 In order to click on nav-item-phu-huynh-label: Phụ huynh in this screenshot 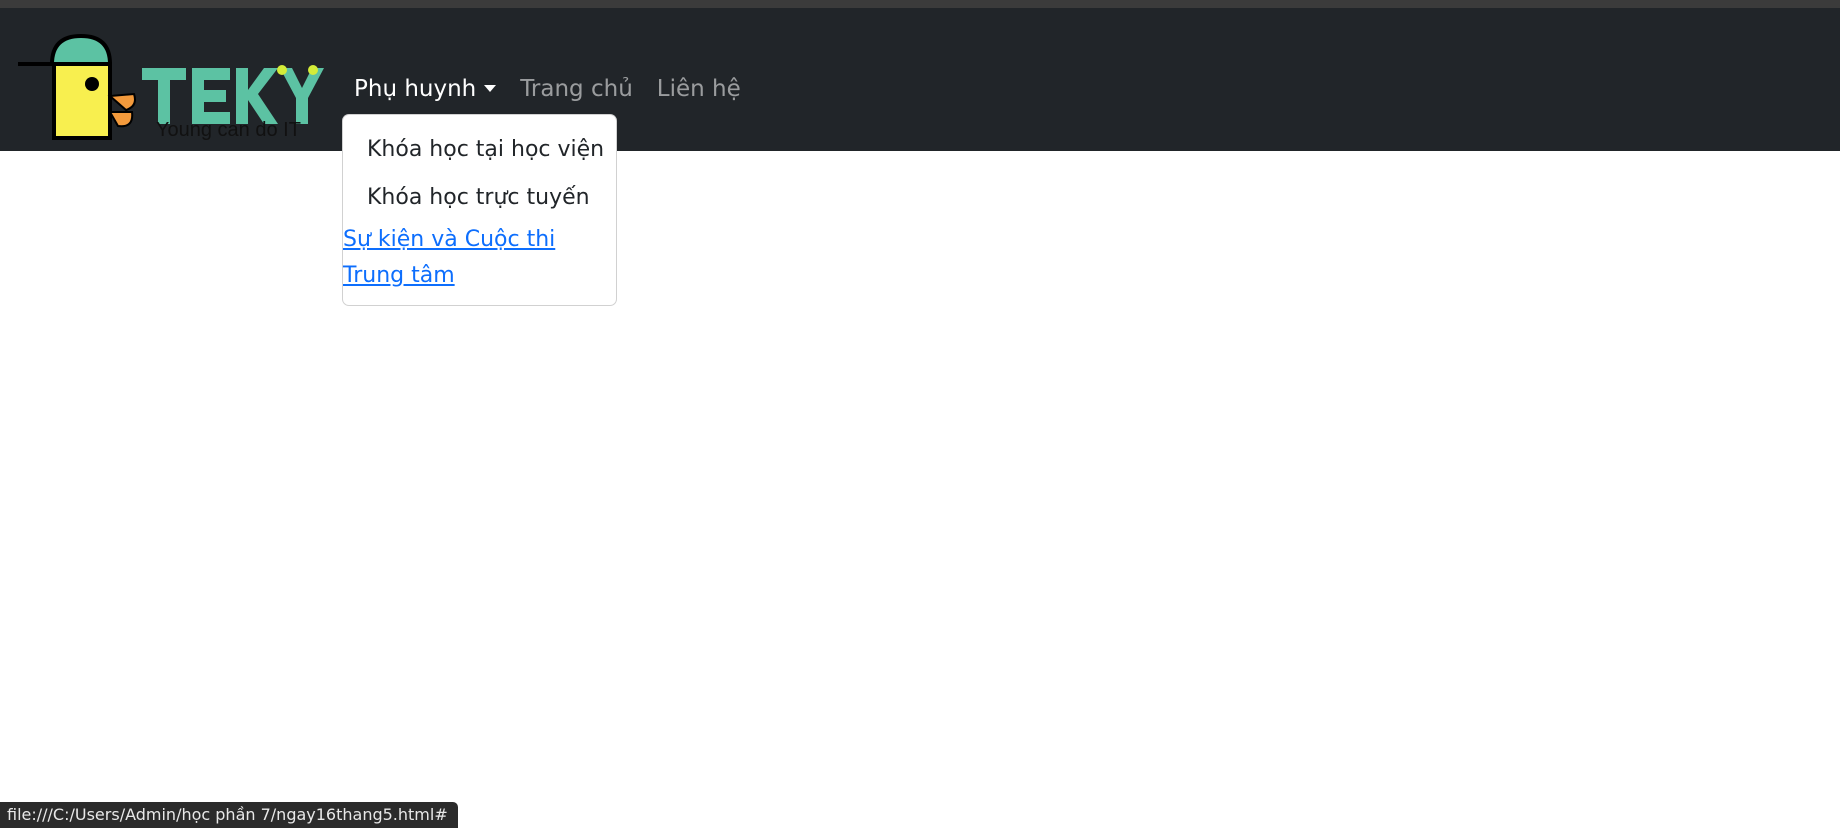, I will do `click(415, 89)`.